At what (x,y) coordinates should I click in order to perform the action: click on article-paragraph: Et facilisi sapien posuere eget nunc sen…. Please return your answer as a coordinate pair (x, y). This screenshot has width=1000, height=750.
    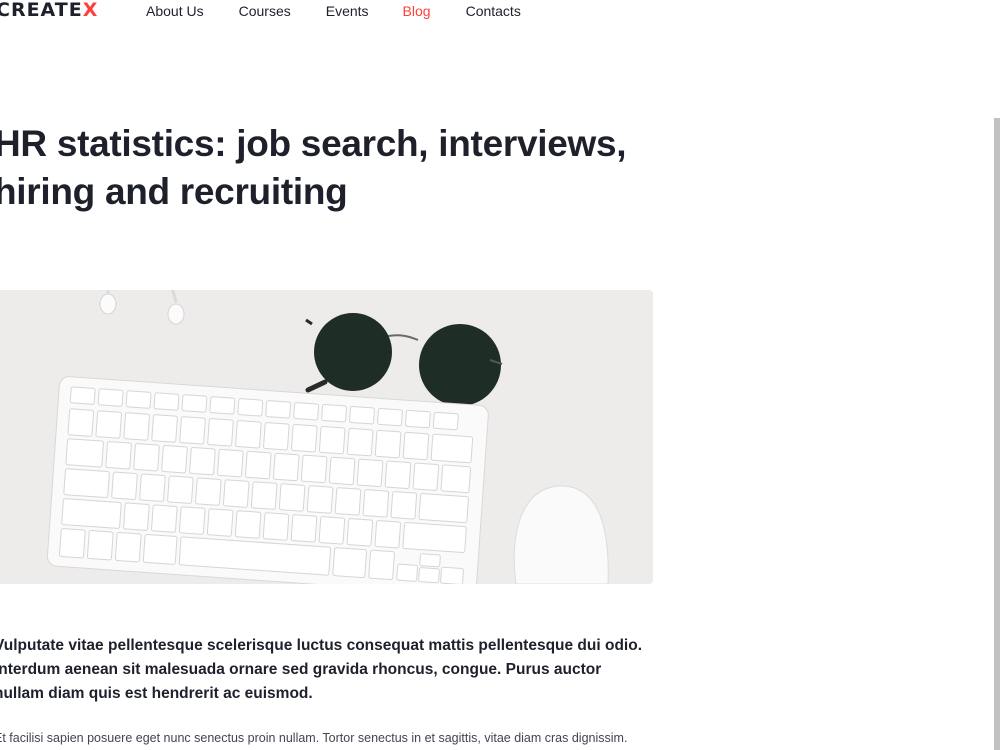
    Looking at the image, I should click on (314, 738).